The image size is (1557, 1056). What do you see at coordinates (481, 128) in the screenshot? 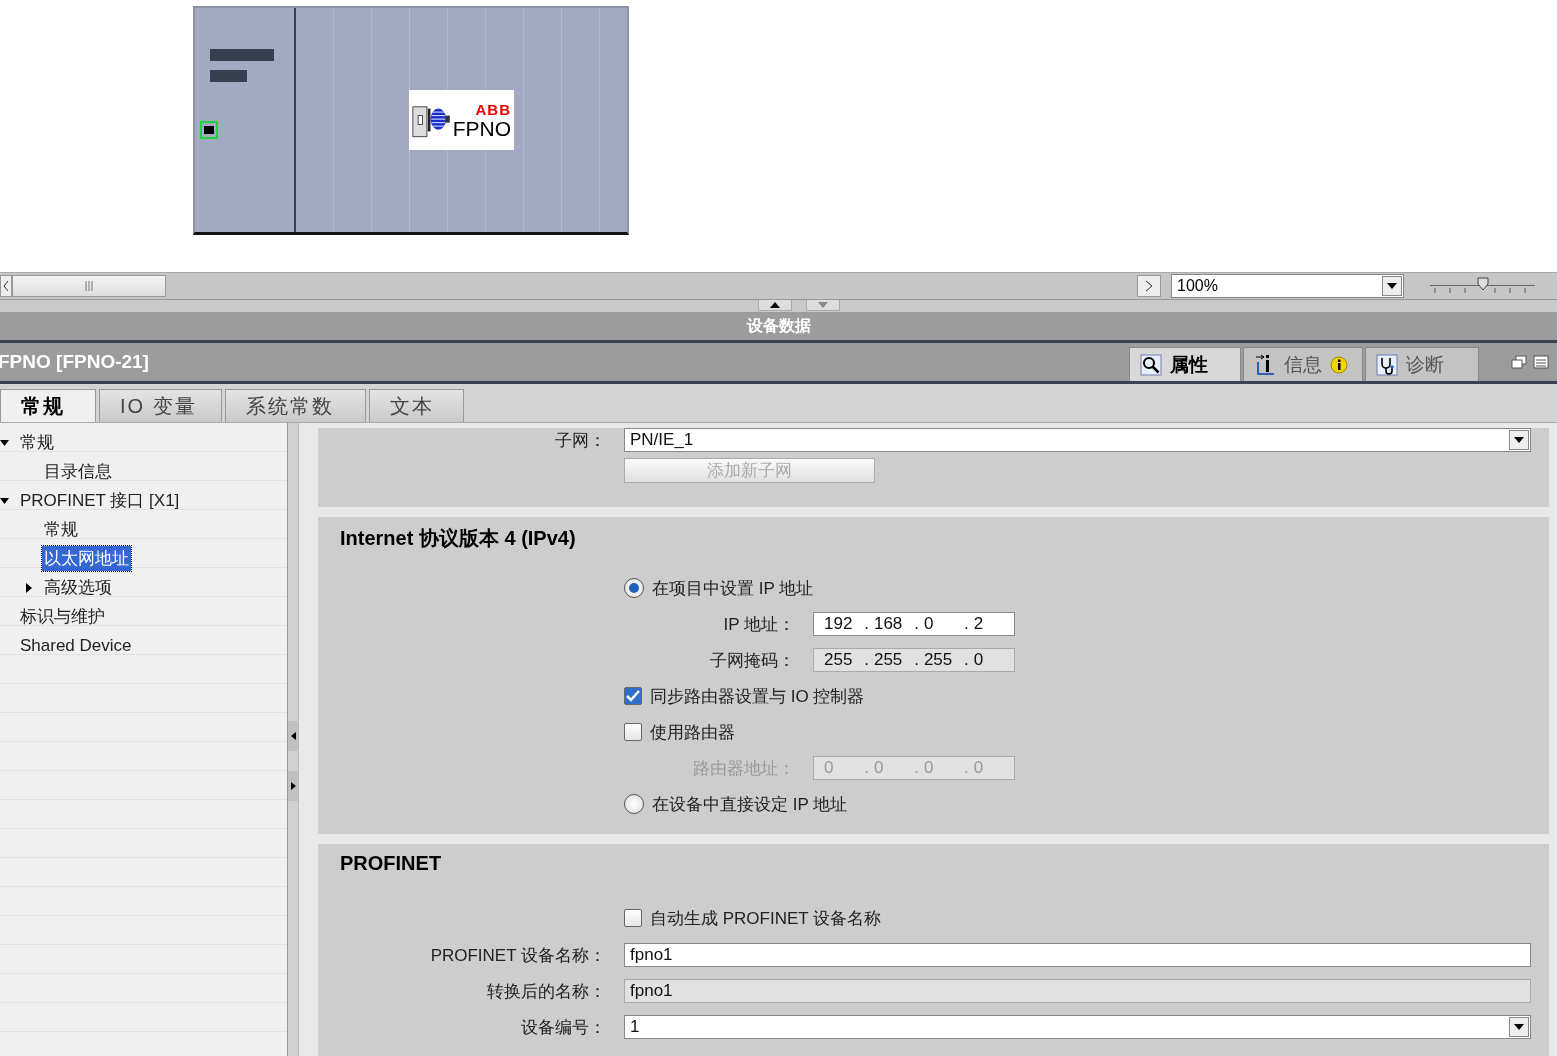
I see `device-model: FPNO` at bounding box center [481, 128].